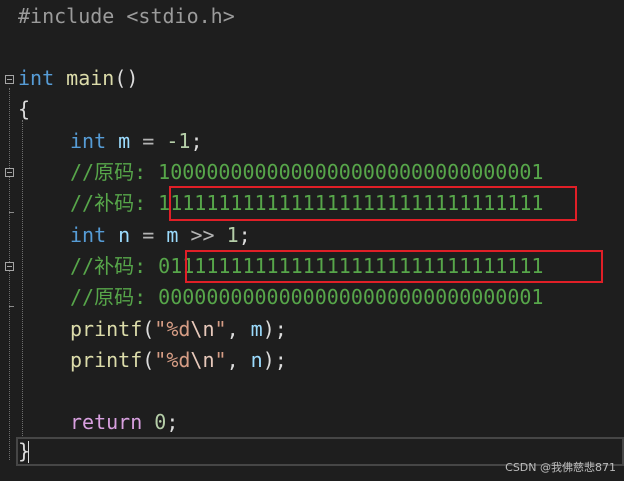 The image size is (624, 481). What do you see at coordinates (106, 329) in the screenshot?
I see `printf-m-name: printf` at bounding box center [106, 329].